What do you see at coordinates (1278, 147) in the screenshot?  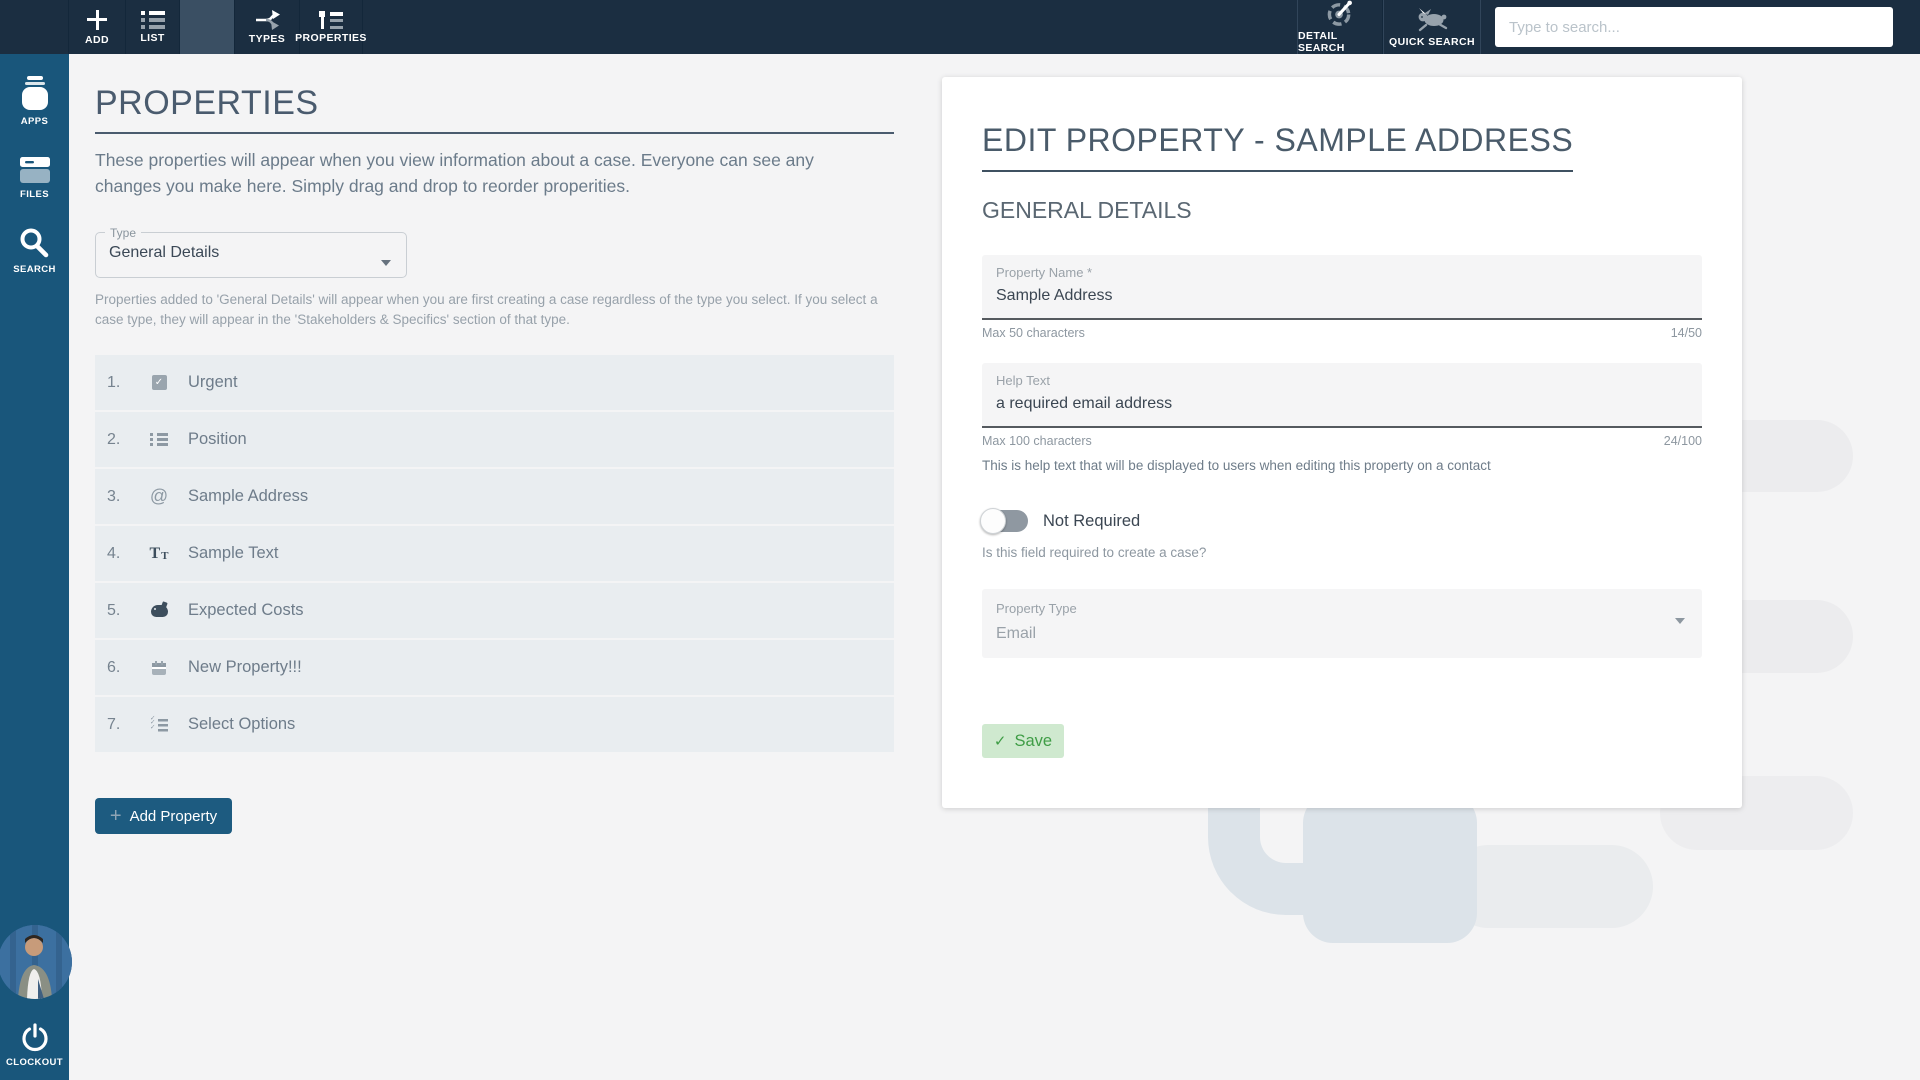 I see `edit-property-title: EDIT PROPERTY - SAMPLE ADDRESS` at bounding box center [1278, 147].